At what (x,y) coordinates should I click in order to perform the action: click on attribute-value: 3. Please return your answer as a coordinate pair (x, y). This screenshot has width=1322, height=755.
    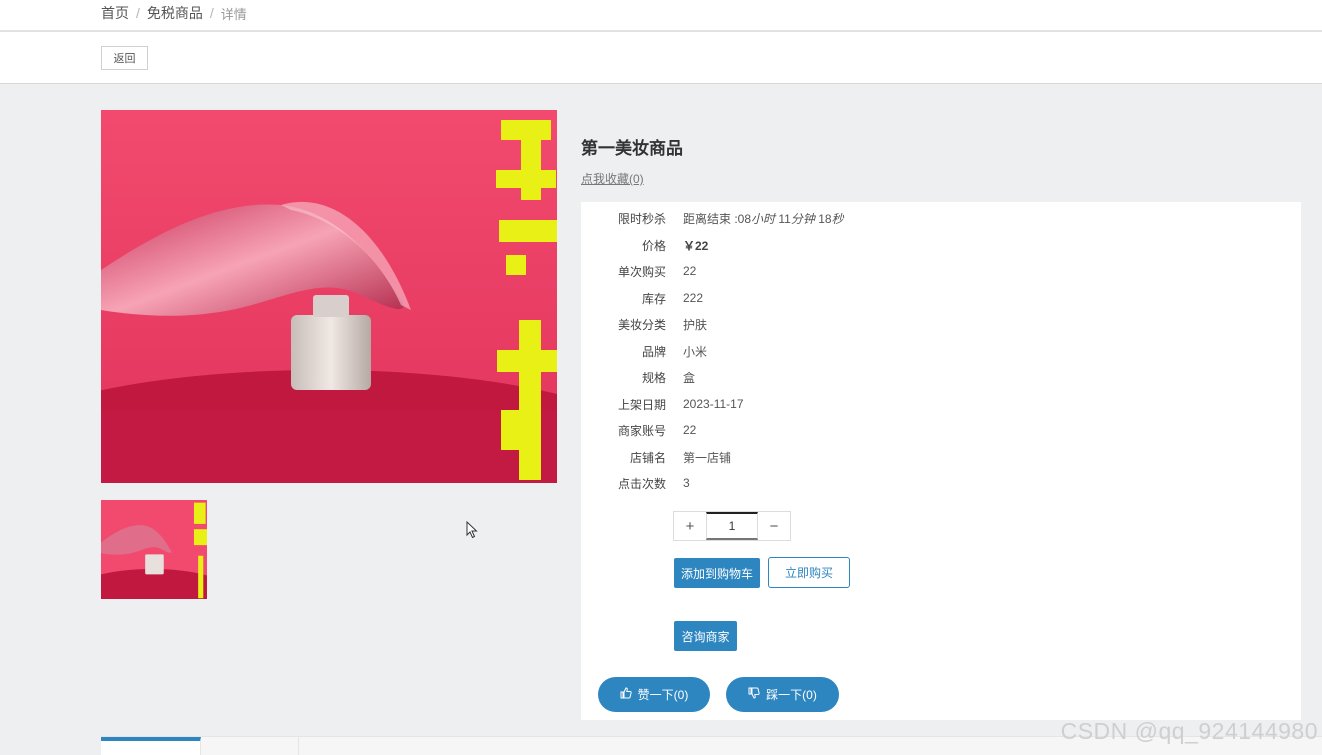
    Looking at the image, I should click on (686, 483).